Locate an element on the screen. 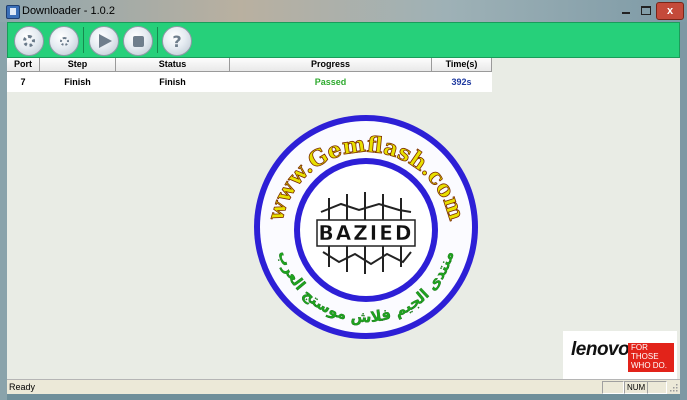 This screenshot has width=687, height=400. table-header: Port Step Status Progress Time(s) is located at coordinates (249, 65).